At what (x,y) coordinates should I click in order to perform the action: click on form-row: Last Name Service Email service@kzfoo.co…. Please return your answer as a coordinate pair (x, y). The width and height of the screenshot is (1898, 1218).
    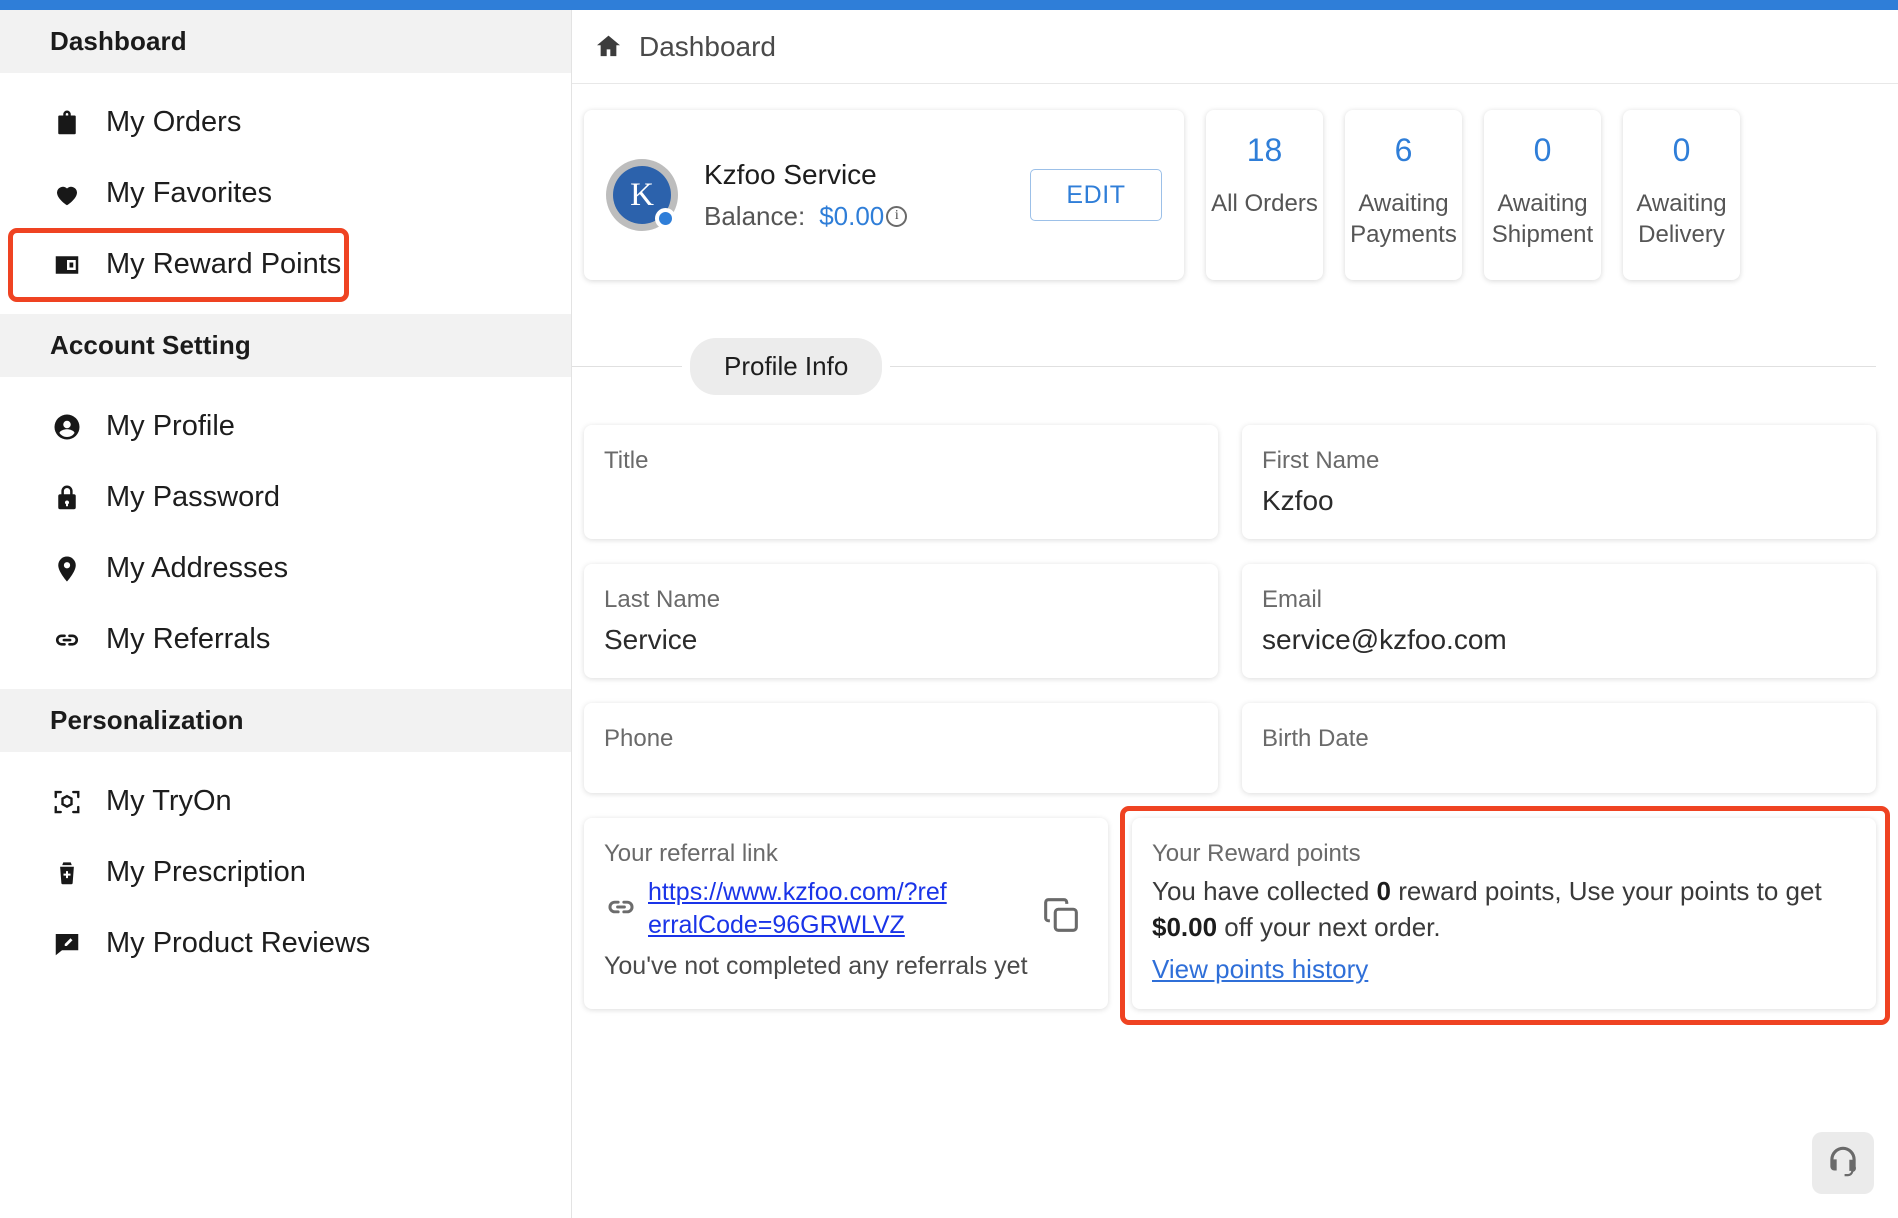
    Looking at the image, I should click on (1230, 621).